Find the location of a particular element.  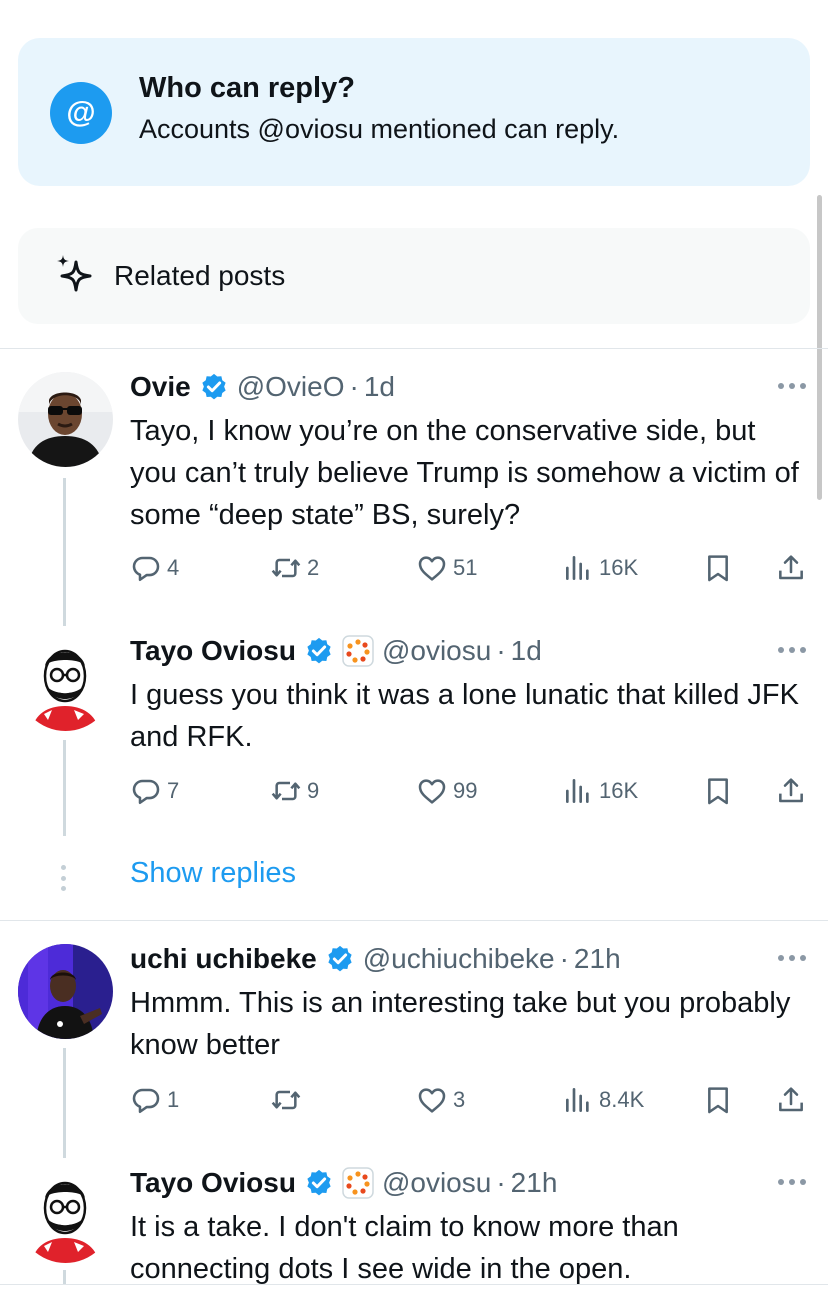

post-header: Ovie @OvieO · 1d is located at coordinates (262, 387).